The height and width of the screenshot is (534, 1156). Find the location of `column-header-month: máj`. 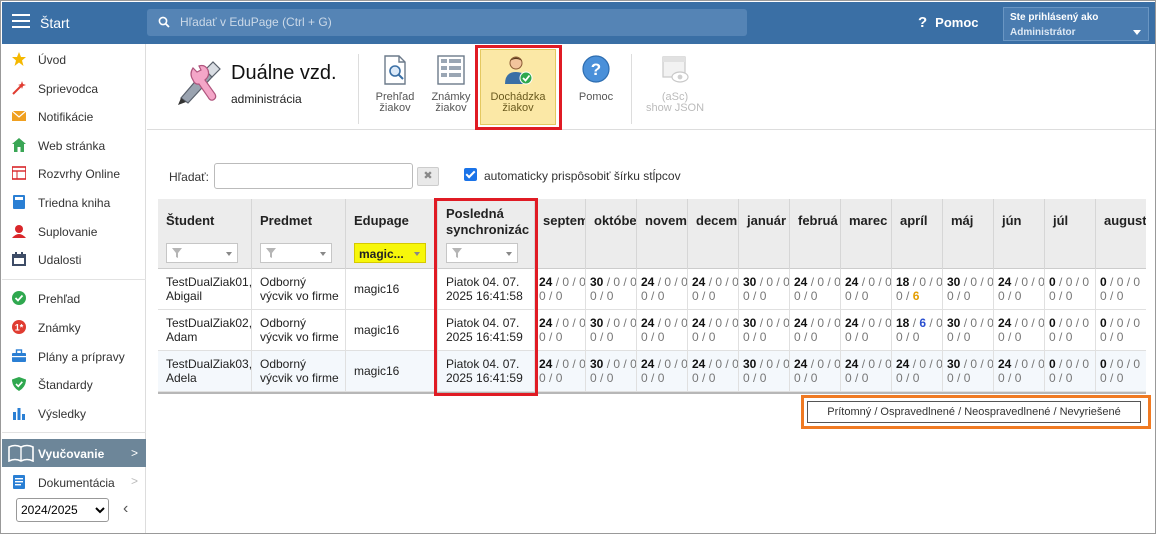

column-header-month: máj is located at coordinates (968, 234).